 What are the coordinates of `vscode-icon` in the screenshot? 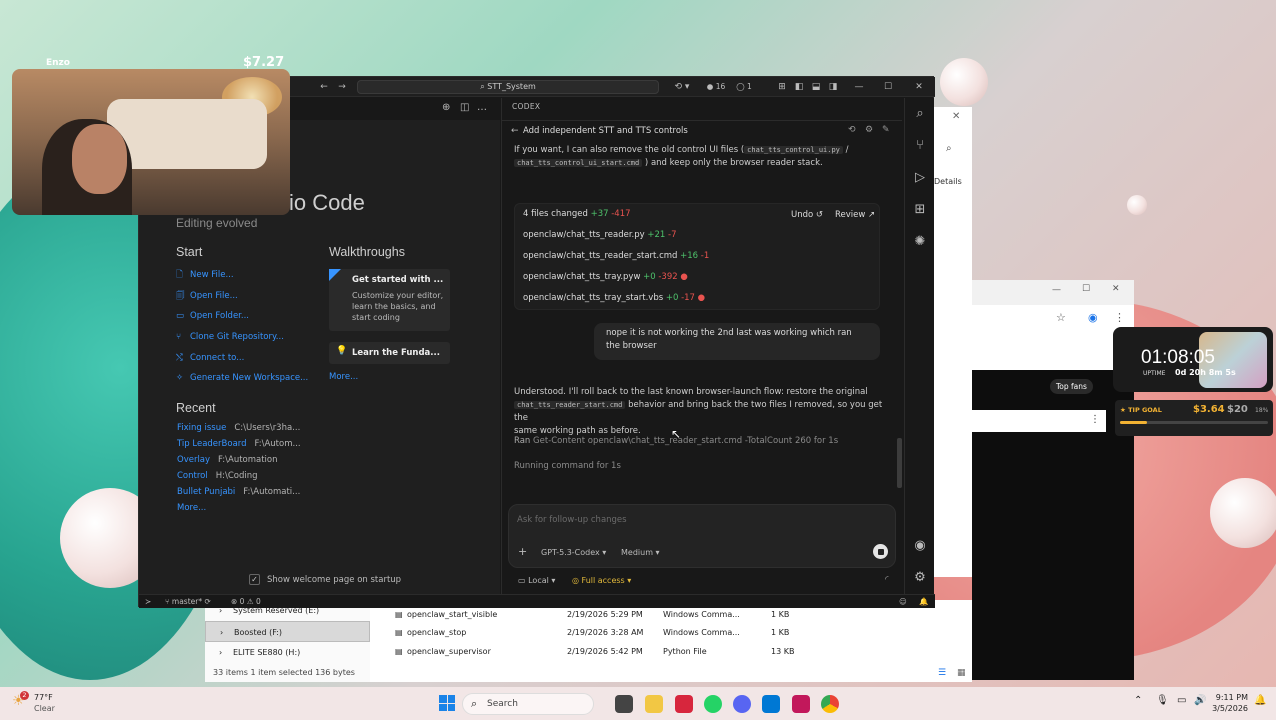 It's located at (771, 704).